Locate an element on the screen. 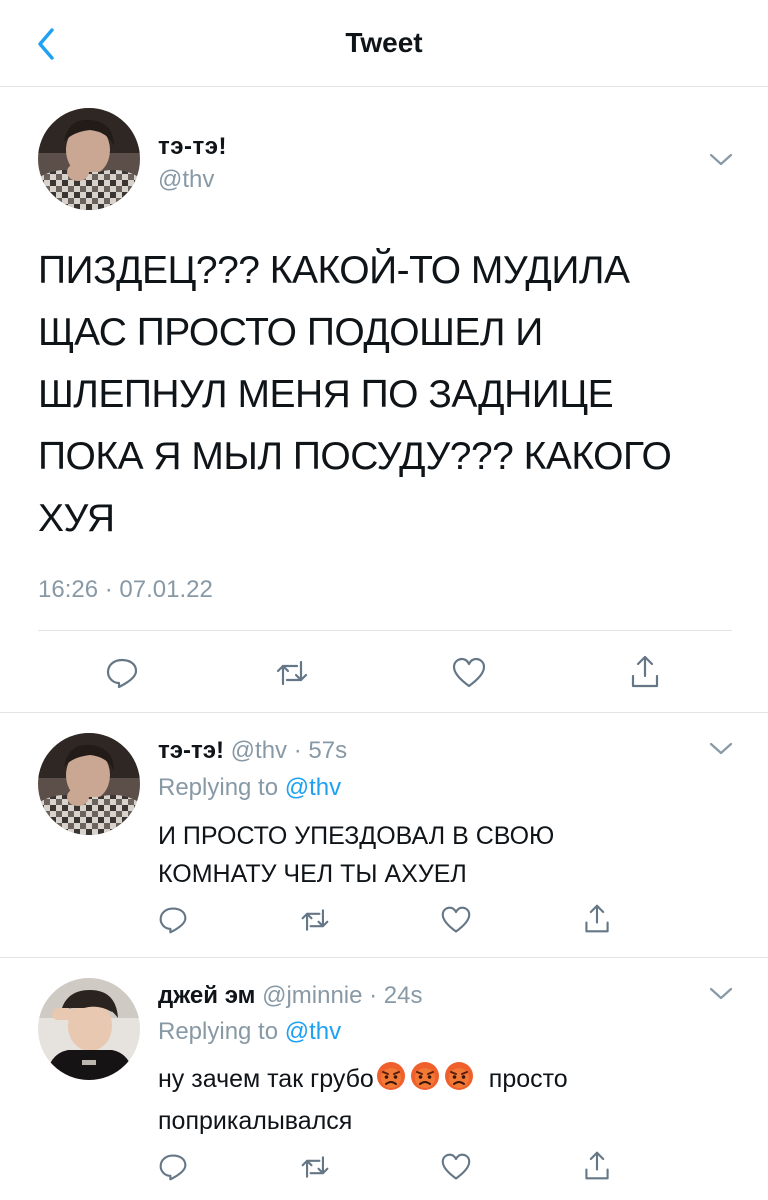 This screenshot has height=1200, width=768. tweet-text-line: ШЛЕПНУЛ МЕНЯ ПО ЗАДНИЦЕ is located at coordinates (326, 394).